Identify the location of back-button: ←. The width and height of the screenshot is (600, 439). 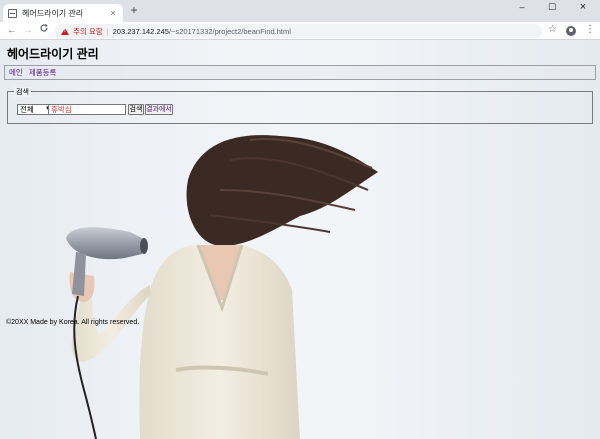
(12, 30).